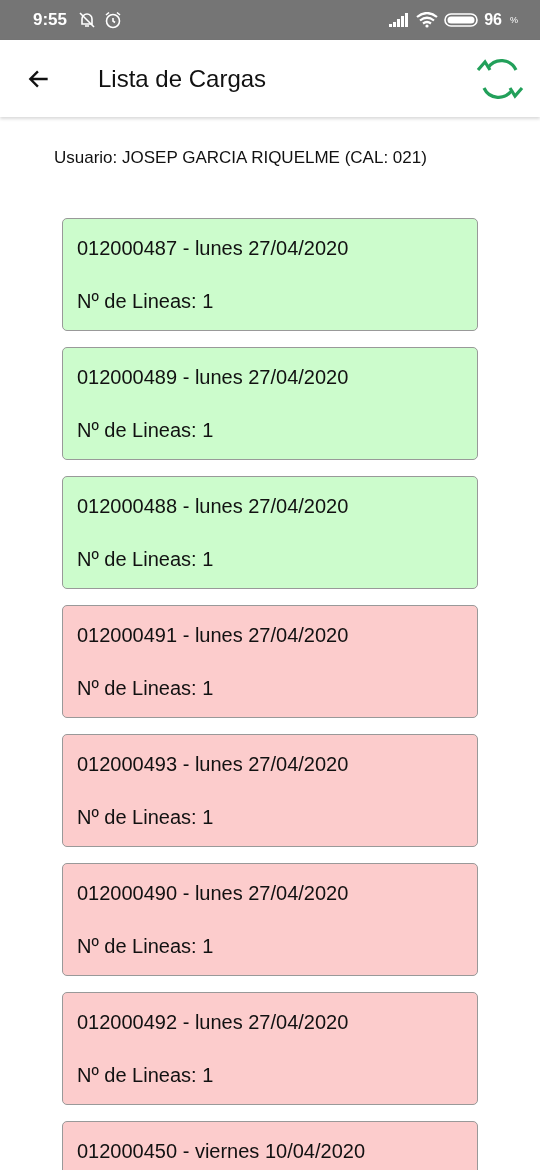 This screenshot has height=1170, width=540. Describe the element at coordinates (270, 532) in the screenshot. I see `load-card: 012000488 - lunes 27/04/2020 Nº de Lineas: 1` at that location.